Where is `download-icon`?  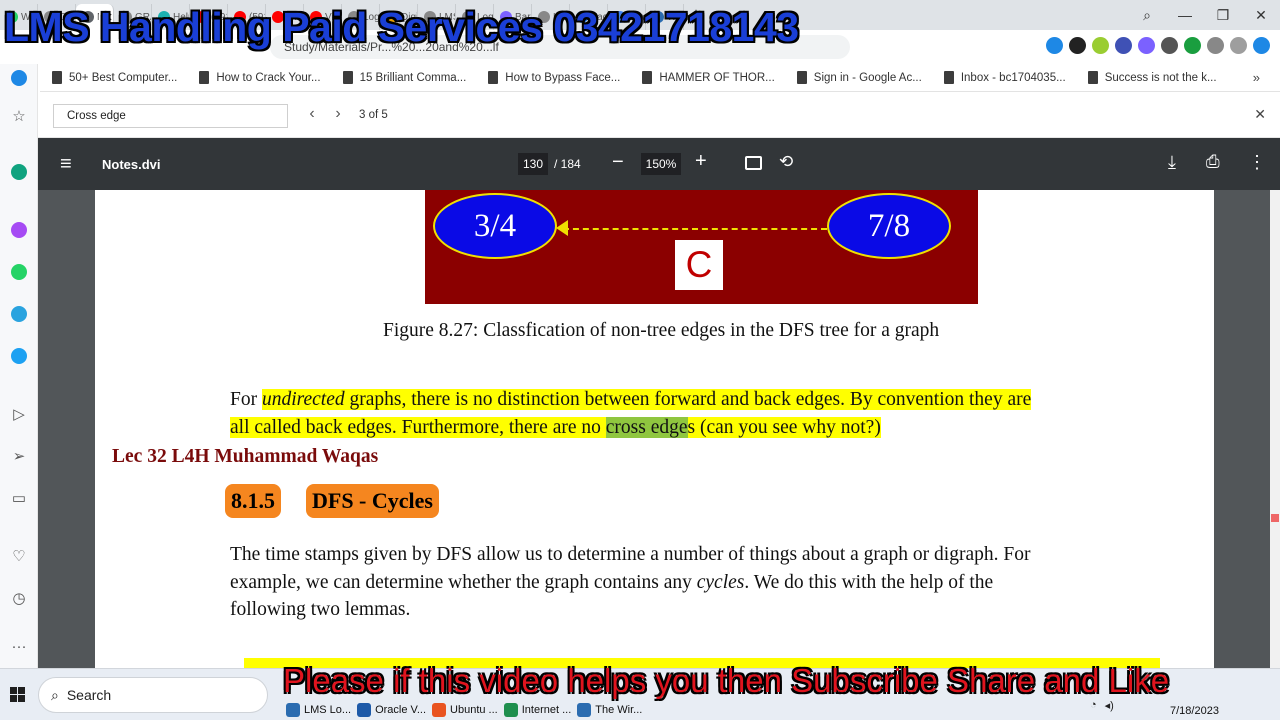
download-icon is located at coordinates (1261, 45).